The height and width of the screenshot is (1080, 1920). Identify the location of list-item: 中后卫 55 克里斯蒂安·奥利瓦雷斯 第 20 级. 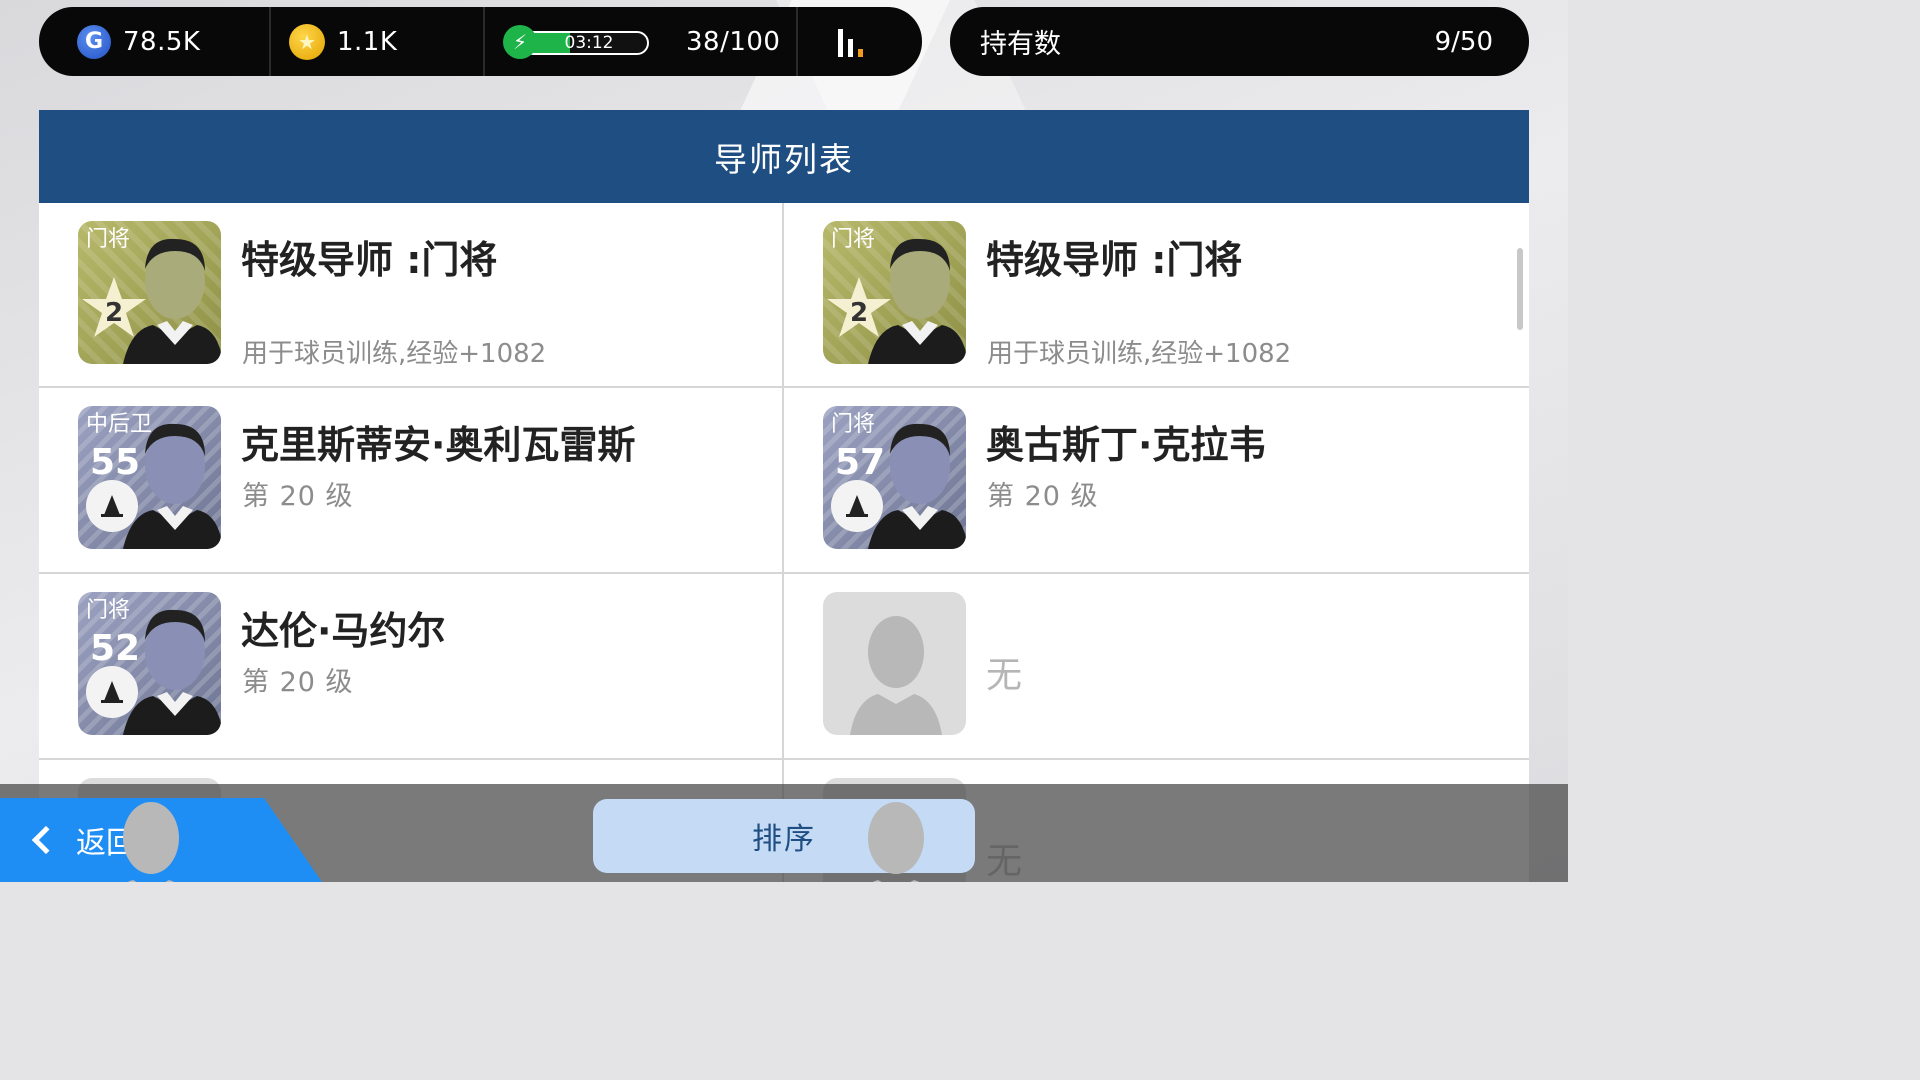
(411, 481).